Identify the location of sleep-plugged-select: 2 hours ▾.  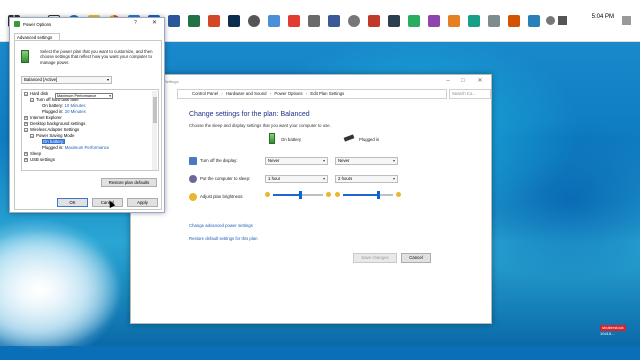
(366, 179).